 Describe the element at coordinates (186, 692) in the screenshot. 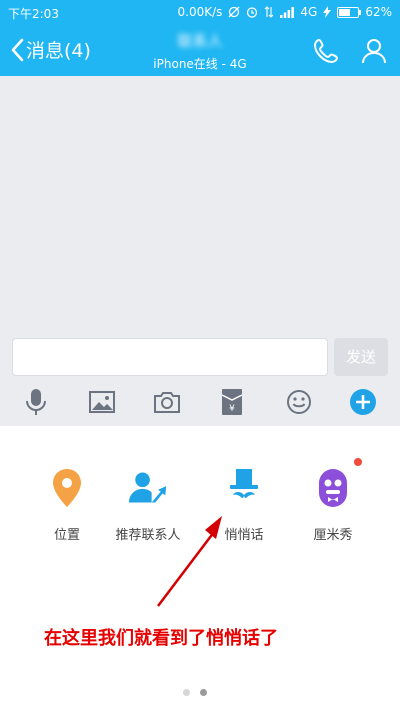

I see `page-dot` at that location.